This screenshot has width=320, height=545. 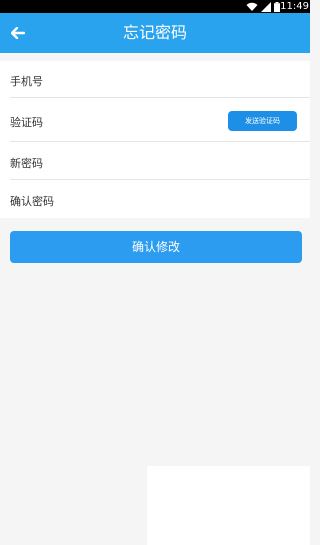 I want to click on status-bar: 11:49, so click(x=155, y=6).